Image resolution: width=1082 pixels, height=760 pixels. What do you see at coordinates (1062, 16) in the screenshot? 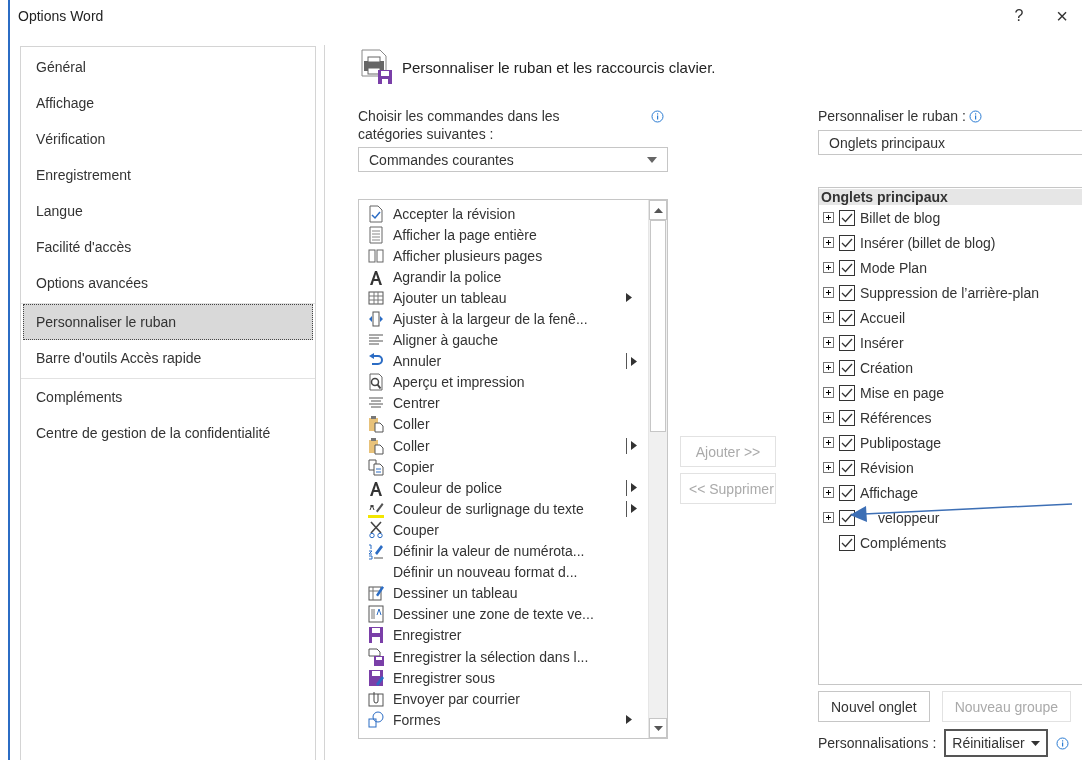
I see `close-button: ×` at bounding box center [1062, 16].